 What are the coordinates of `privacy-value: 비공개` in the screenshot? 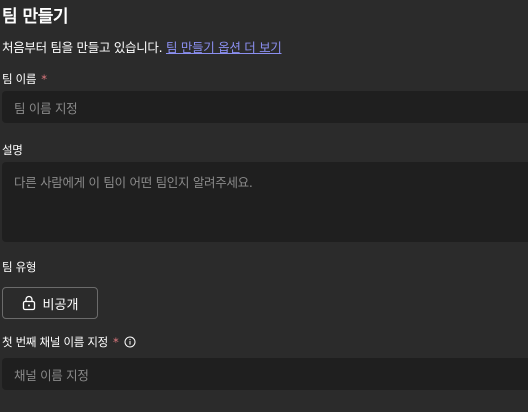 It's located at (60, 305).